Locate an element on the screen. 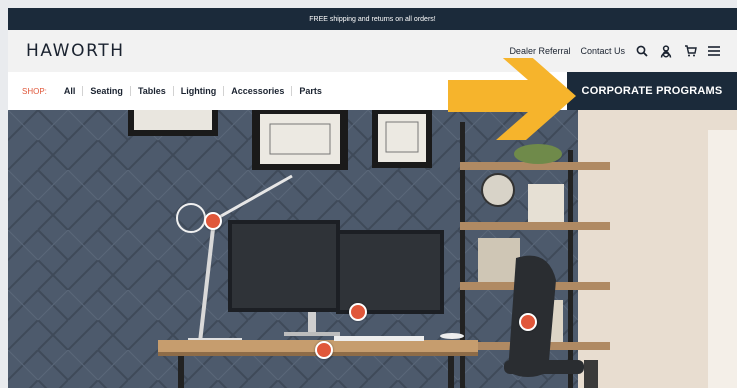 This screenshot has height=388, width=737. haworth-logo: HAWORTH is located at coordinates (75, 51).